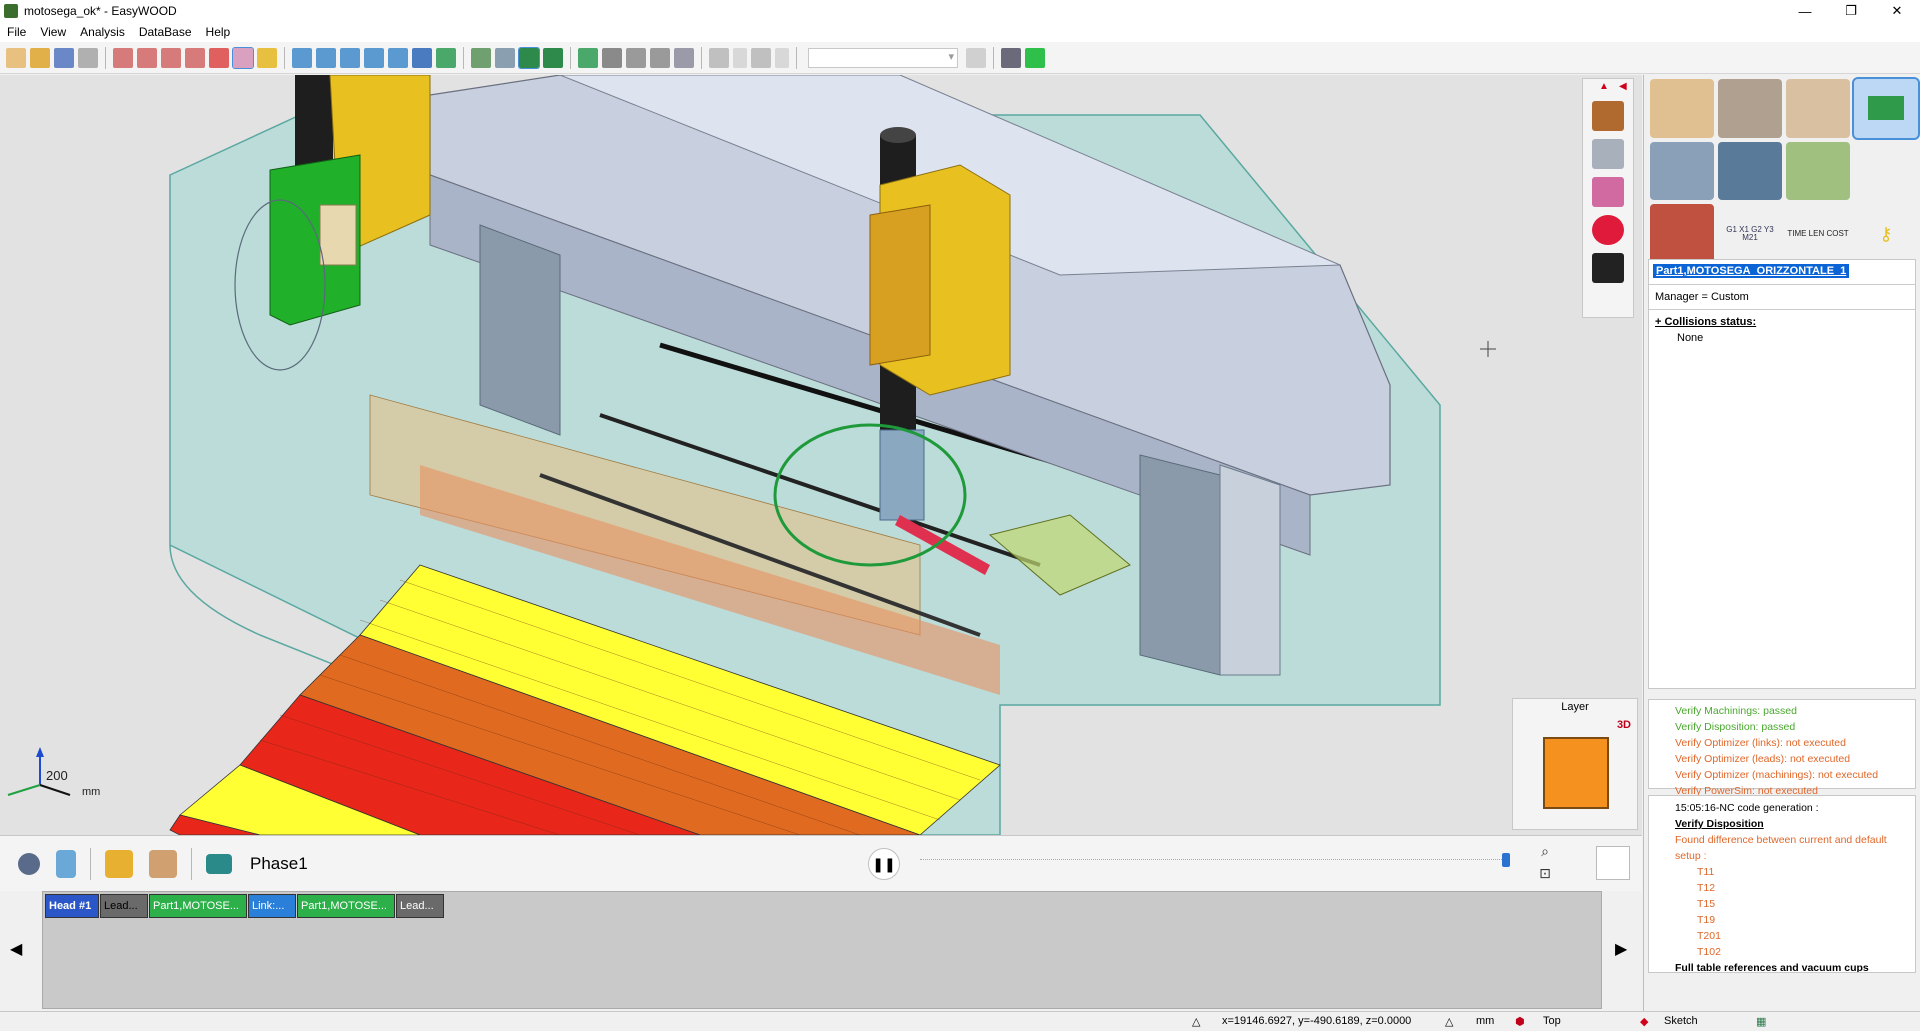 This screenshot has width=1920, height=1031. Describe the element at coordinates (1818, 171) in the screenshot. I see `cash-icon` at that location.